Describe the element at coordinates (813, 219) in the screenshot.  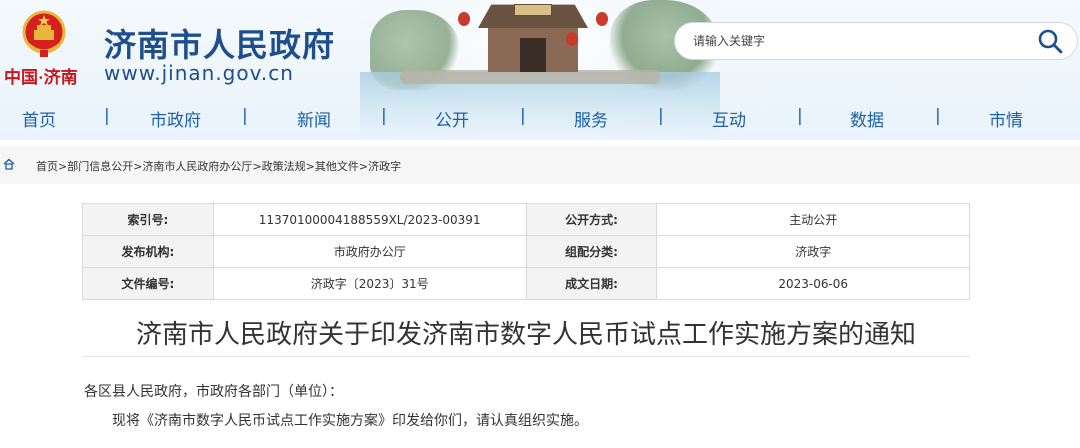
I see `disclosure-method-value: 主动公开` at that location.